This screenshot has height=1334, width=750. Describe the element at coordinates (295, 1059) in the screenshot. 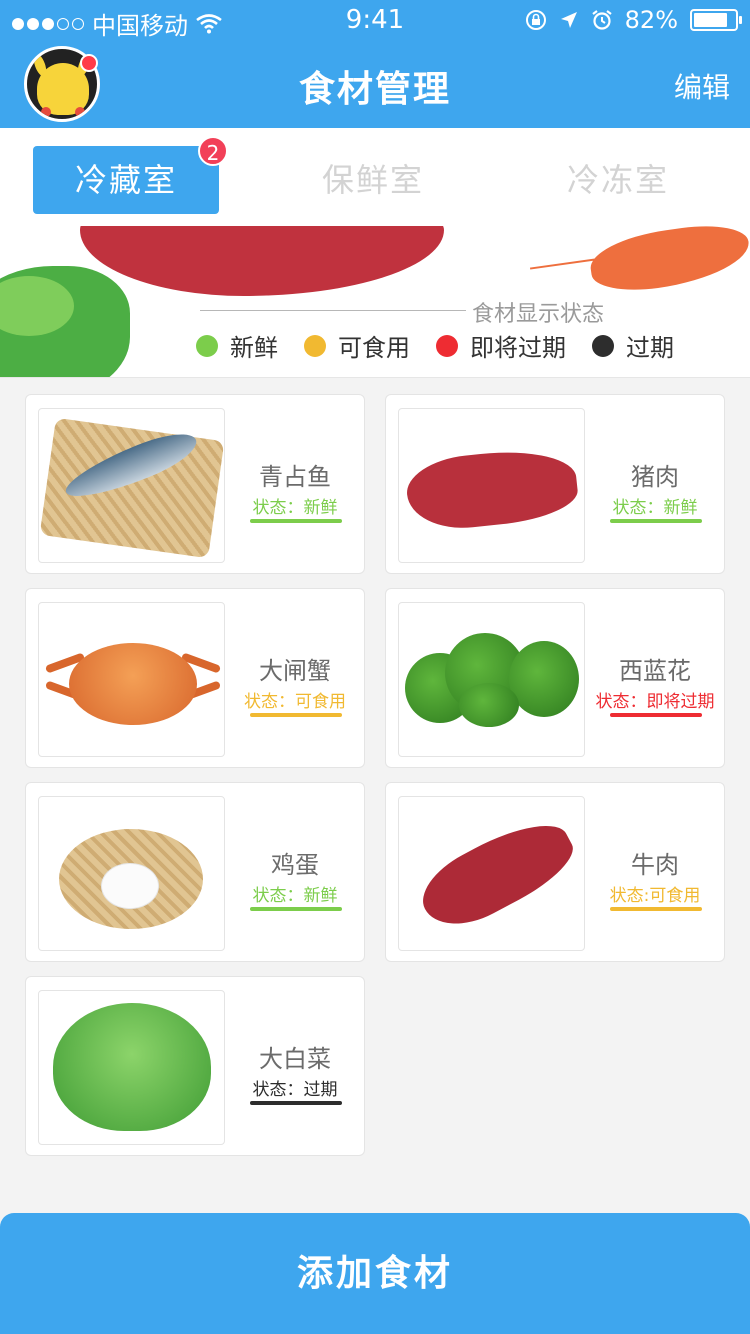

I see `food-name: 大白菜` at that location.